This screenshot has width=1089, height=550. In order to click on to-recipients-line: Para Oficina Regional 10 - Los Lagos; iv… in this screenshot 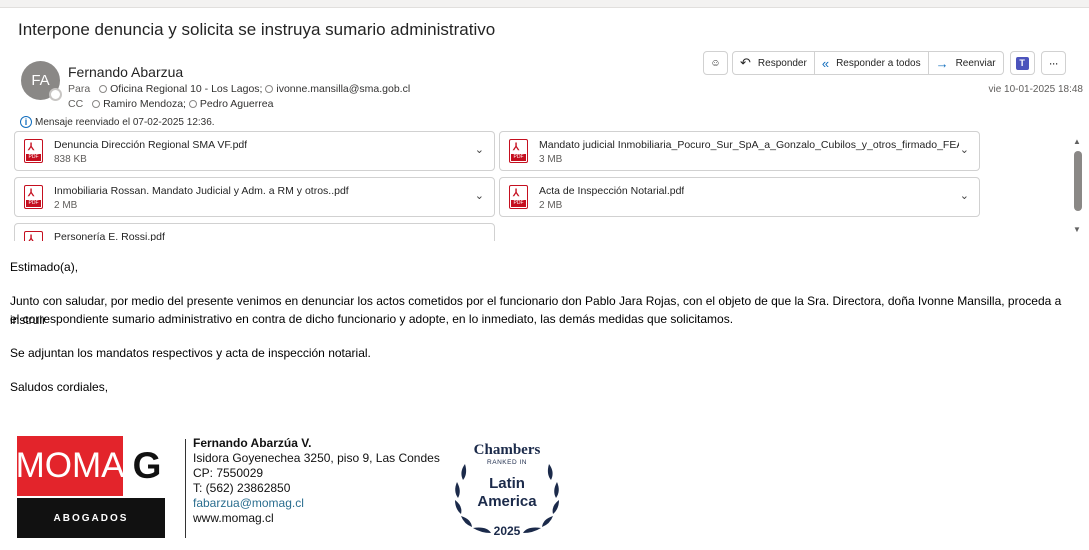, I will do `click(239, 89)`.